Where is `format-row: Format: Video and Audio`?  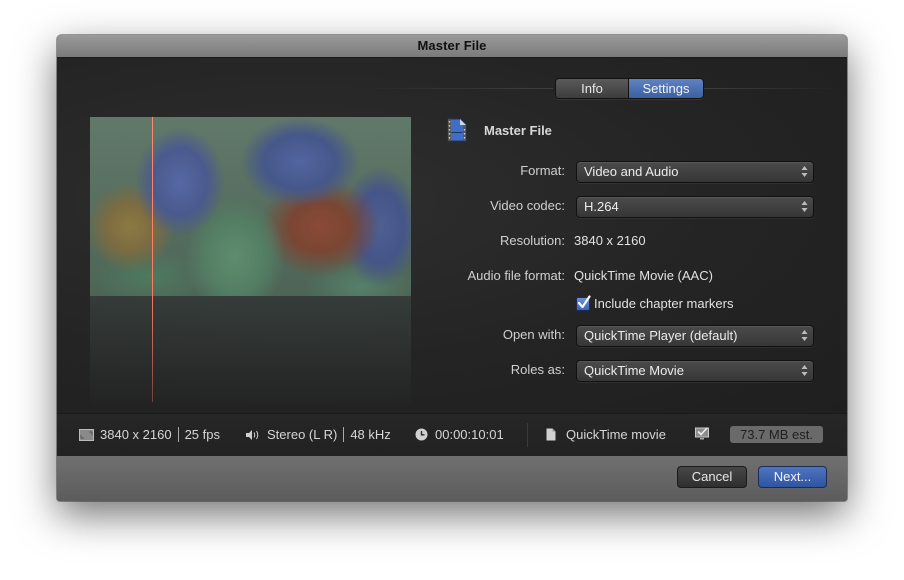 format-row: Format: Video and Audio is located at coordinates (632, 172).